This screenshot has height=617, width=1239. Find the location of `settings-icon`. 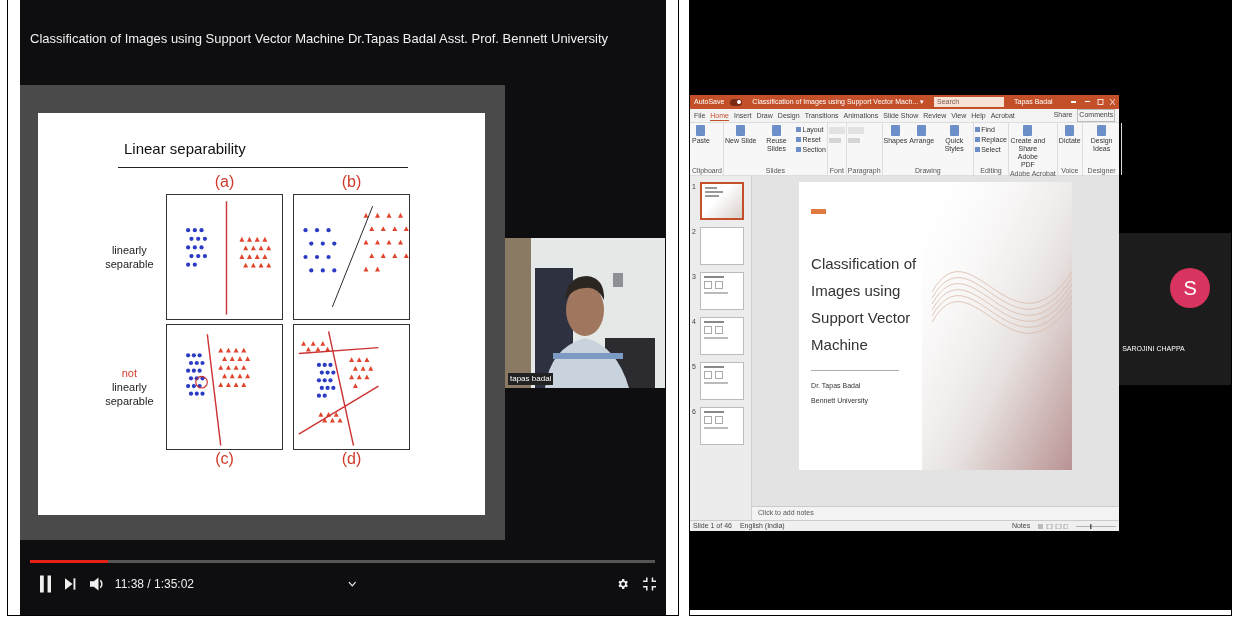

settings-icon is located at coordinates (622, 584).